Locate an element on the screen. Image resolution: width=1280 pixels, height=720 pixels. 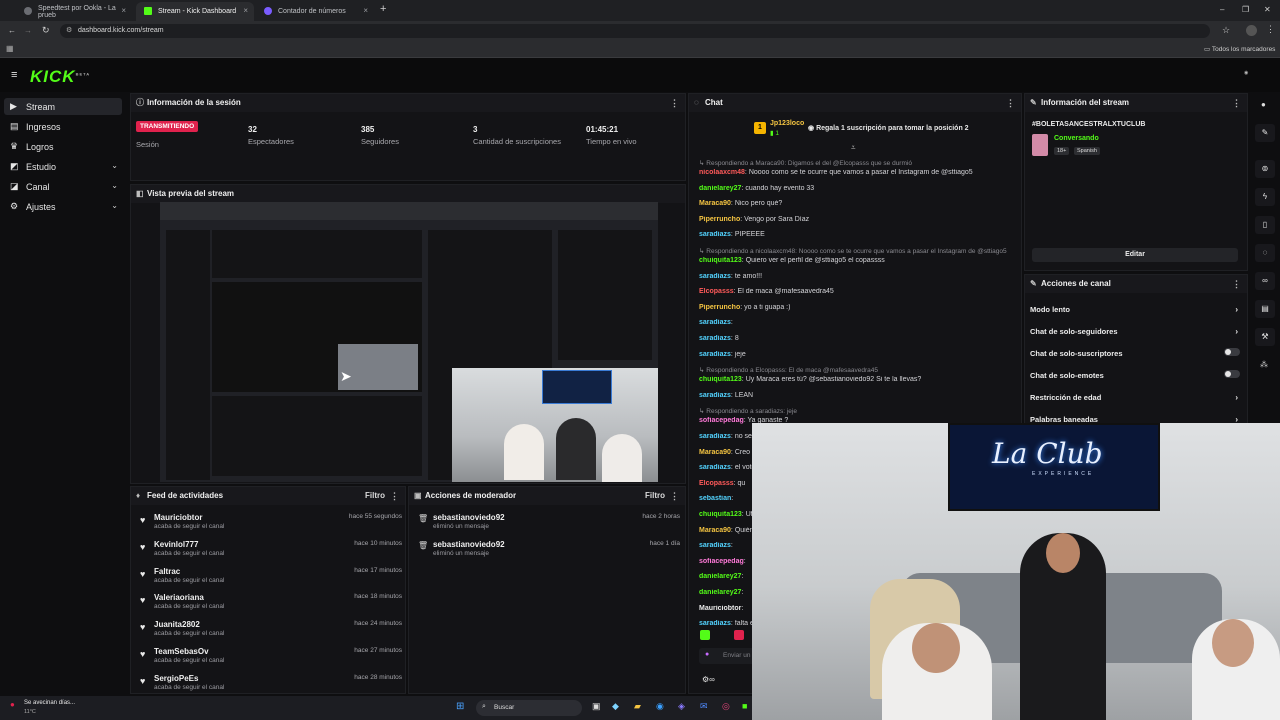
store-icon: ◈ is located at coordinates (681, 706).